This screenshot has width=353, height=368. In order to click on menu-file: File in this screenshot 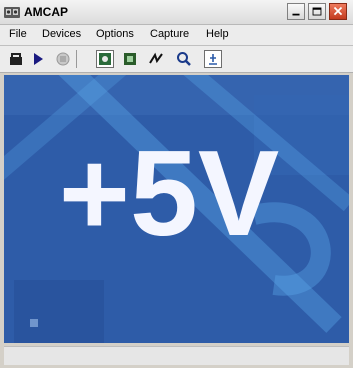, I will do `click(18, 34)`.